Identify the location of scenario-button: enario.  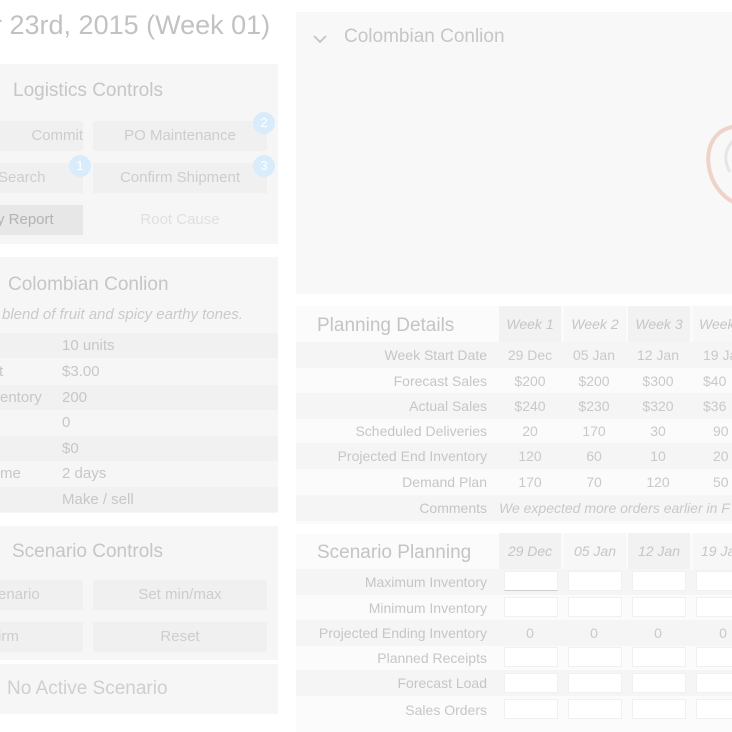
(41, 595).